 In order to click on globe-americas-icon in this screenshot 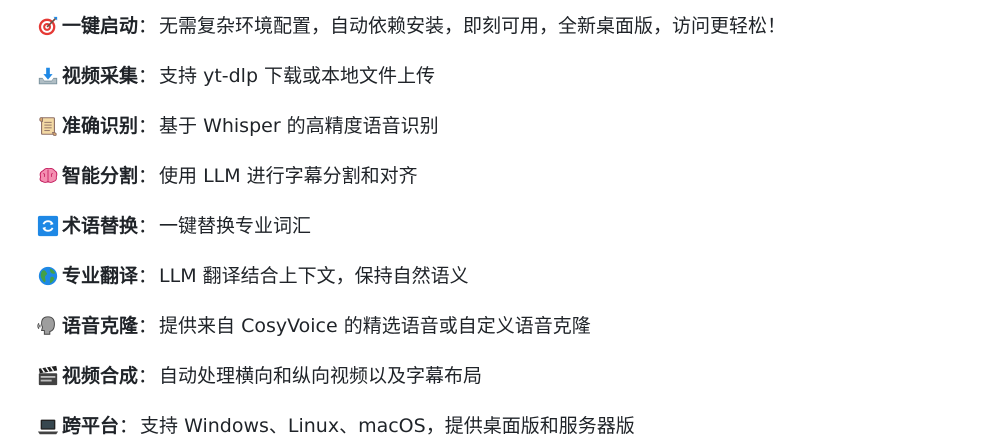, I will do `click(48, 276)`.